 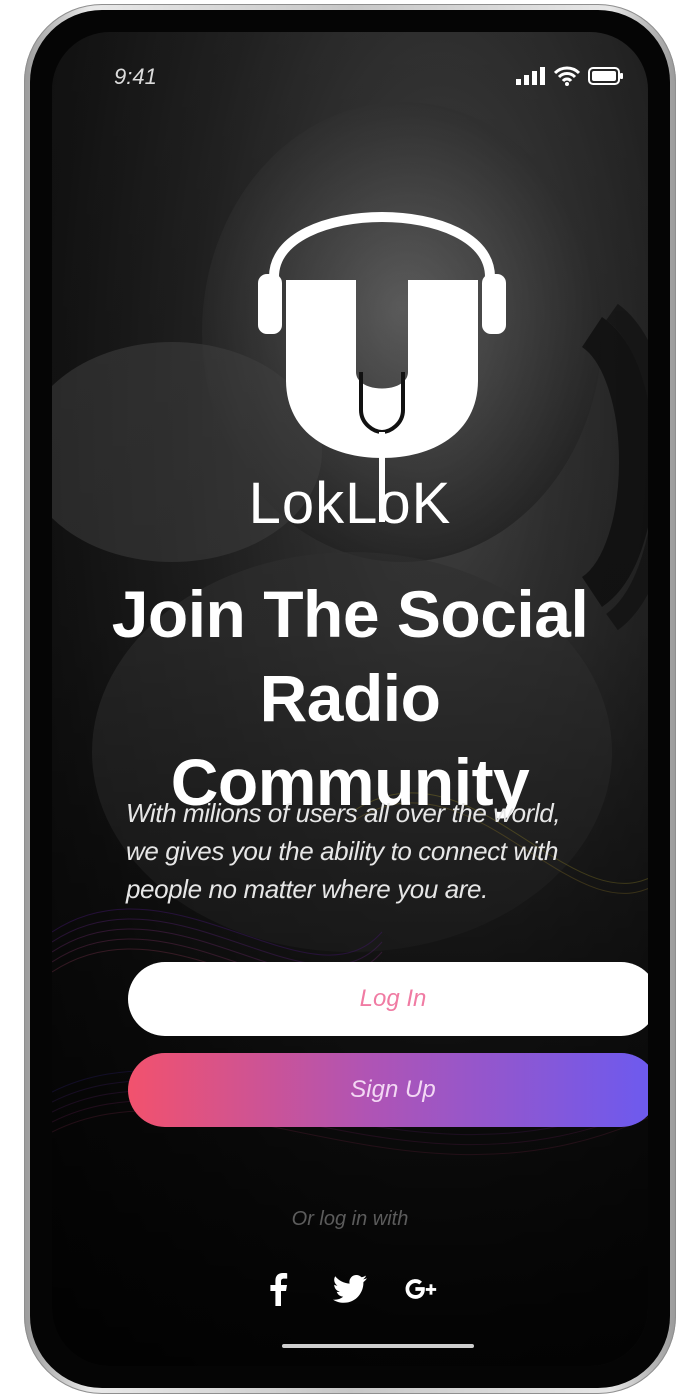 What do you see at coordinates (530, 76) in the screenshot?
I see `signal-icon` at bounding box center [530, 76].